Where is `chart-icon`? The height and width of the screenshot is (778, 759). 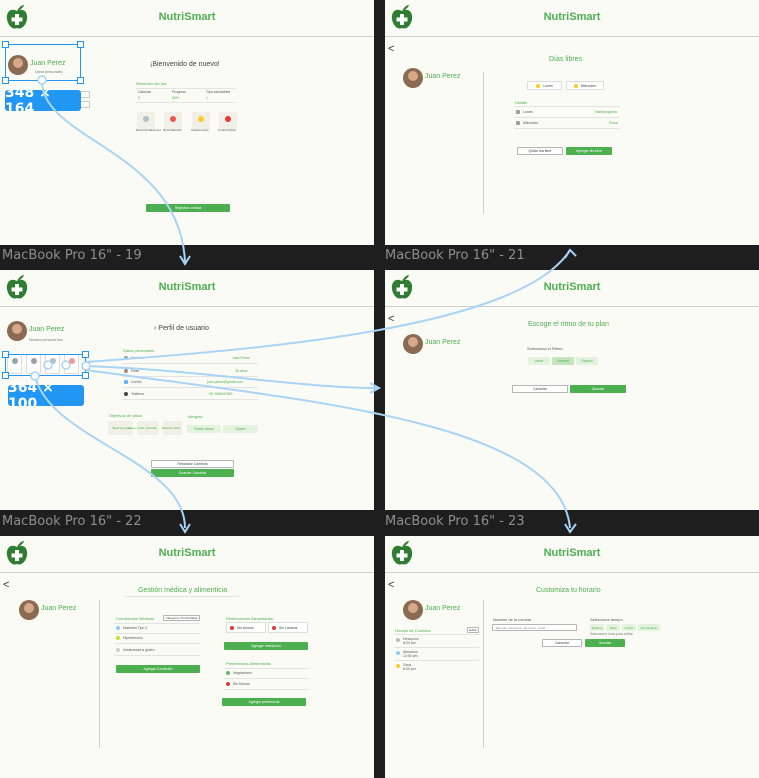
chart-icon is located at coordinates (146, 119).